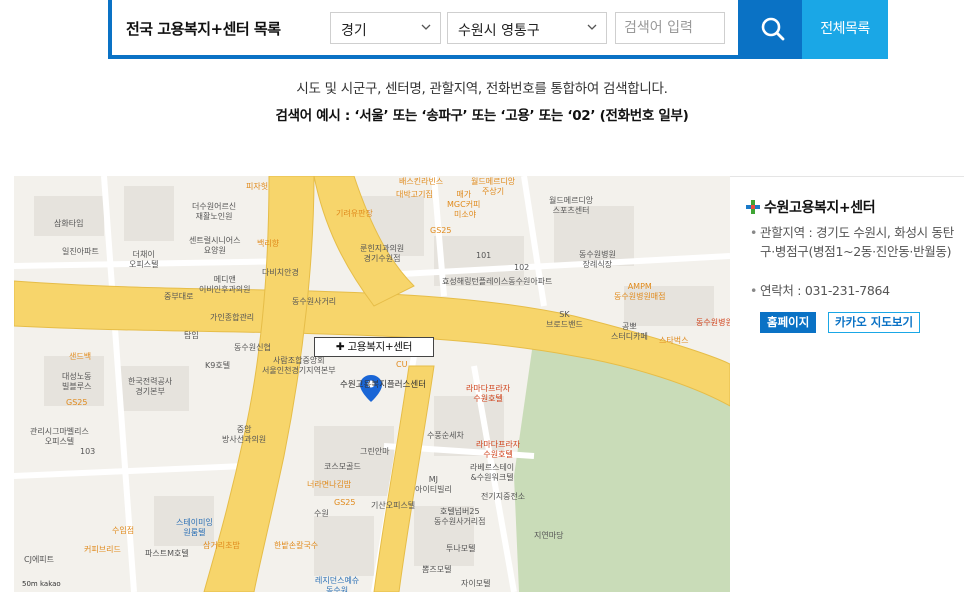  I want to click on region-select: 경기, so click(385, 28).